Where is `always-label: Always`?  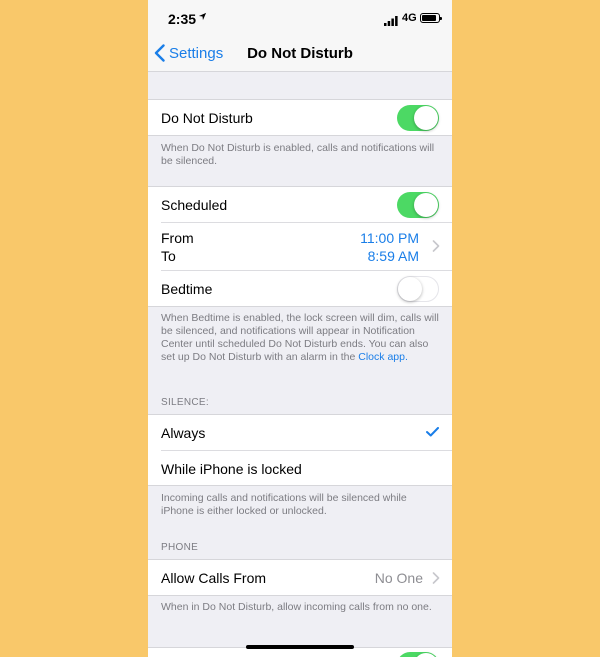
always-label: Always is located at coordinates (183, 433).